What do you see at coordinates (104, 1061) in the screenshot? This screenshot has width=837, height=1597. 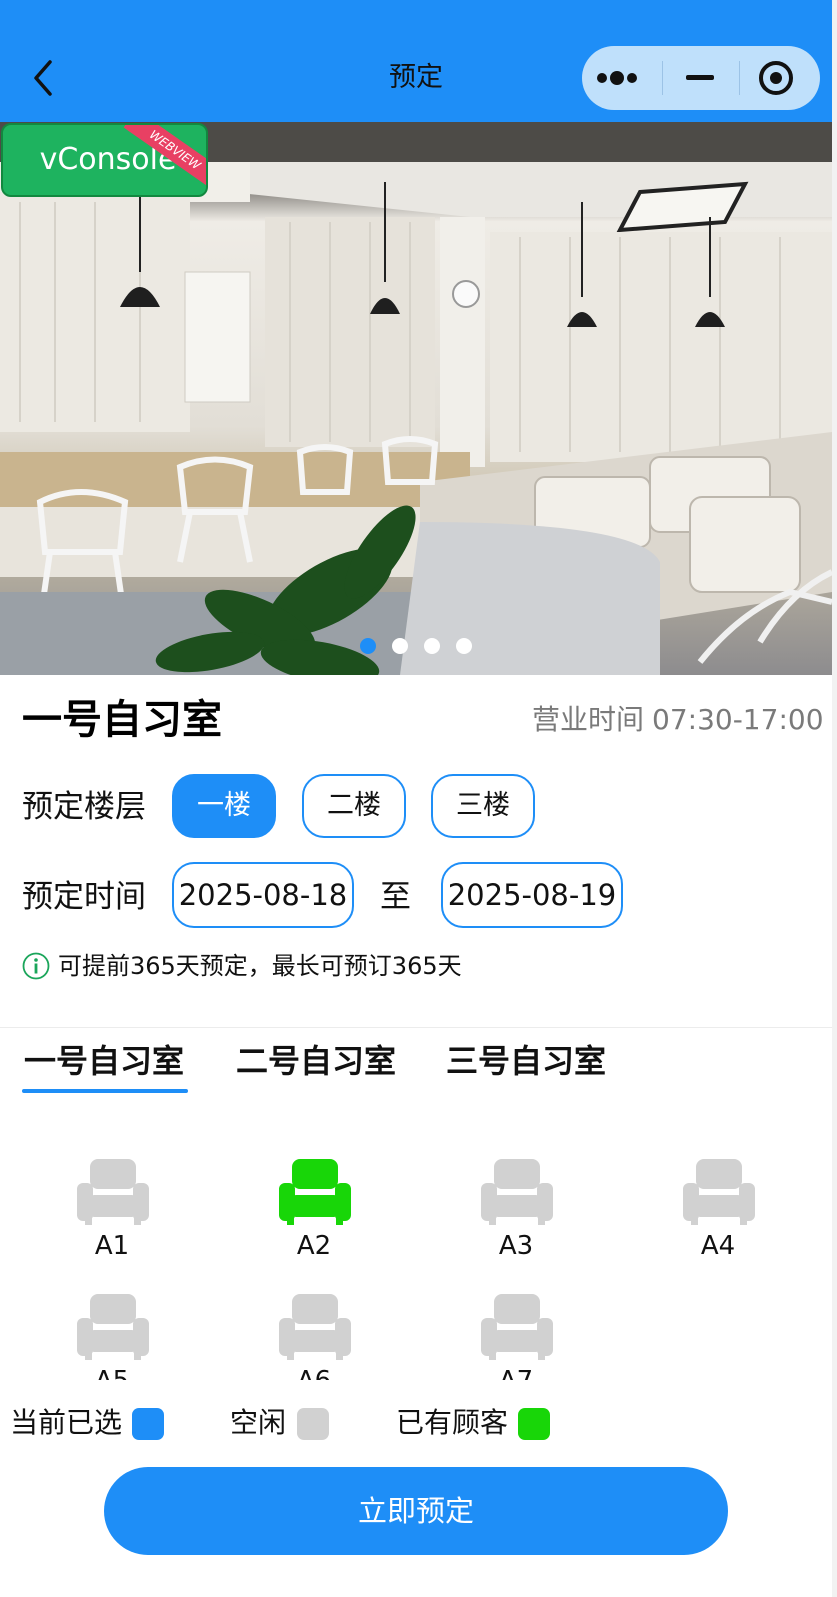 I see `tab-room-1: 一号自习室` at bounding box center [104, 1061].